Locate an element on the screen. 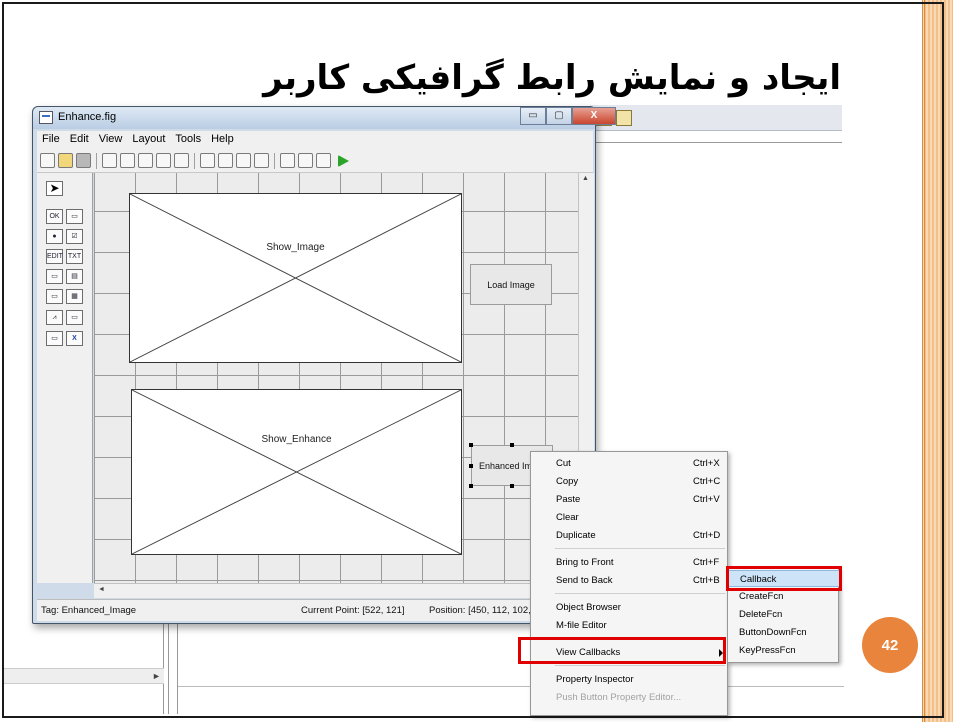 The image size is (953, 722). status-position: Position: [450, 112, 102, is located at coordinates (480, 610).